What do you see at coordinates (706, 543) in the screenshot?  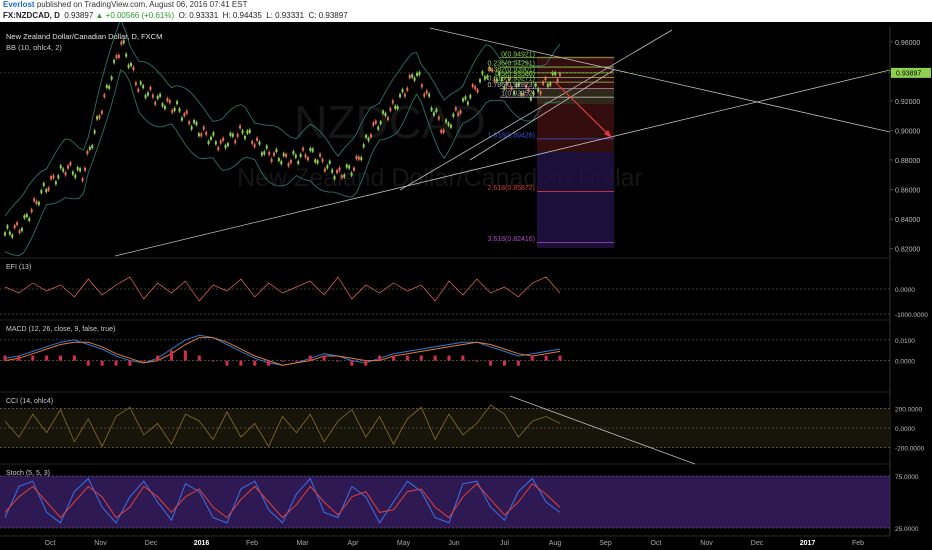 I see `x-tick-label: Nov` at bounding box center [706, 543].